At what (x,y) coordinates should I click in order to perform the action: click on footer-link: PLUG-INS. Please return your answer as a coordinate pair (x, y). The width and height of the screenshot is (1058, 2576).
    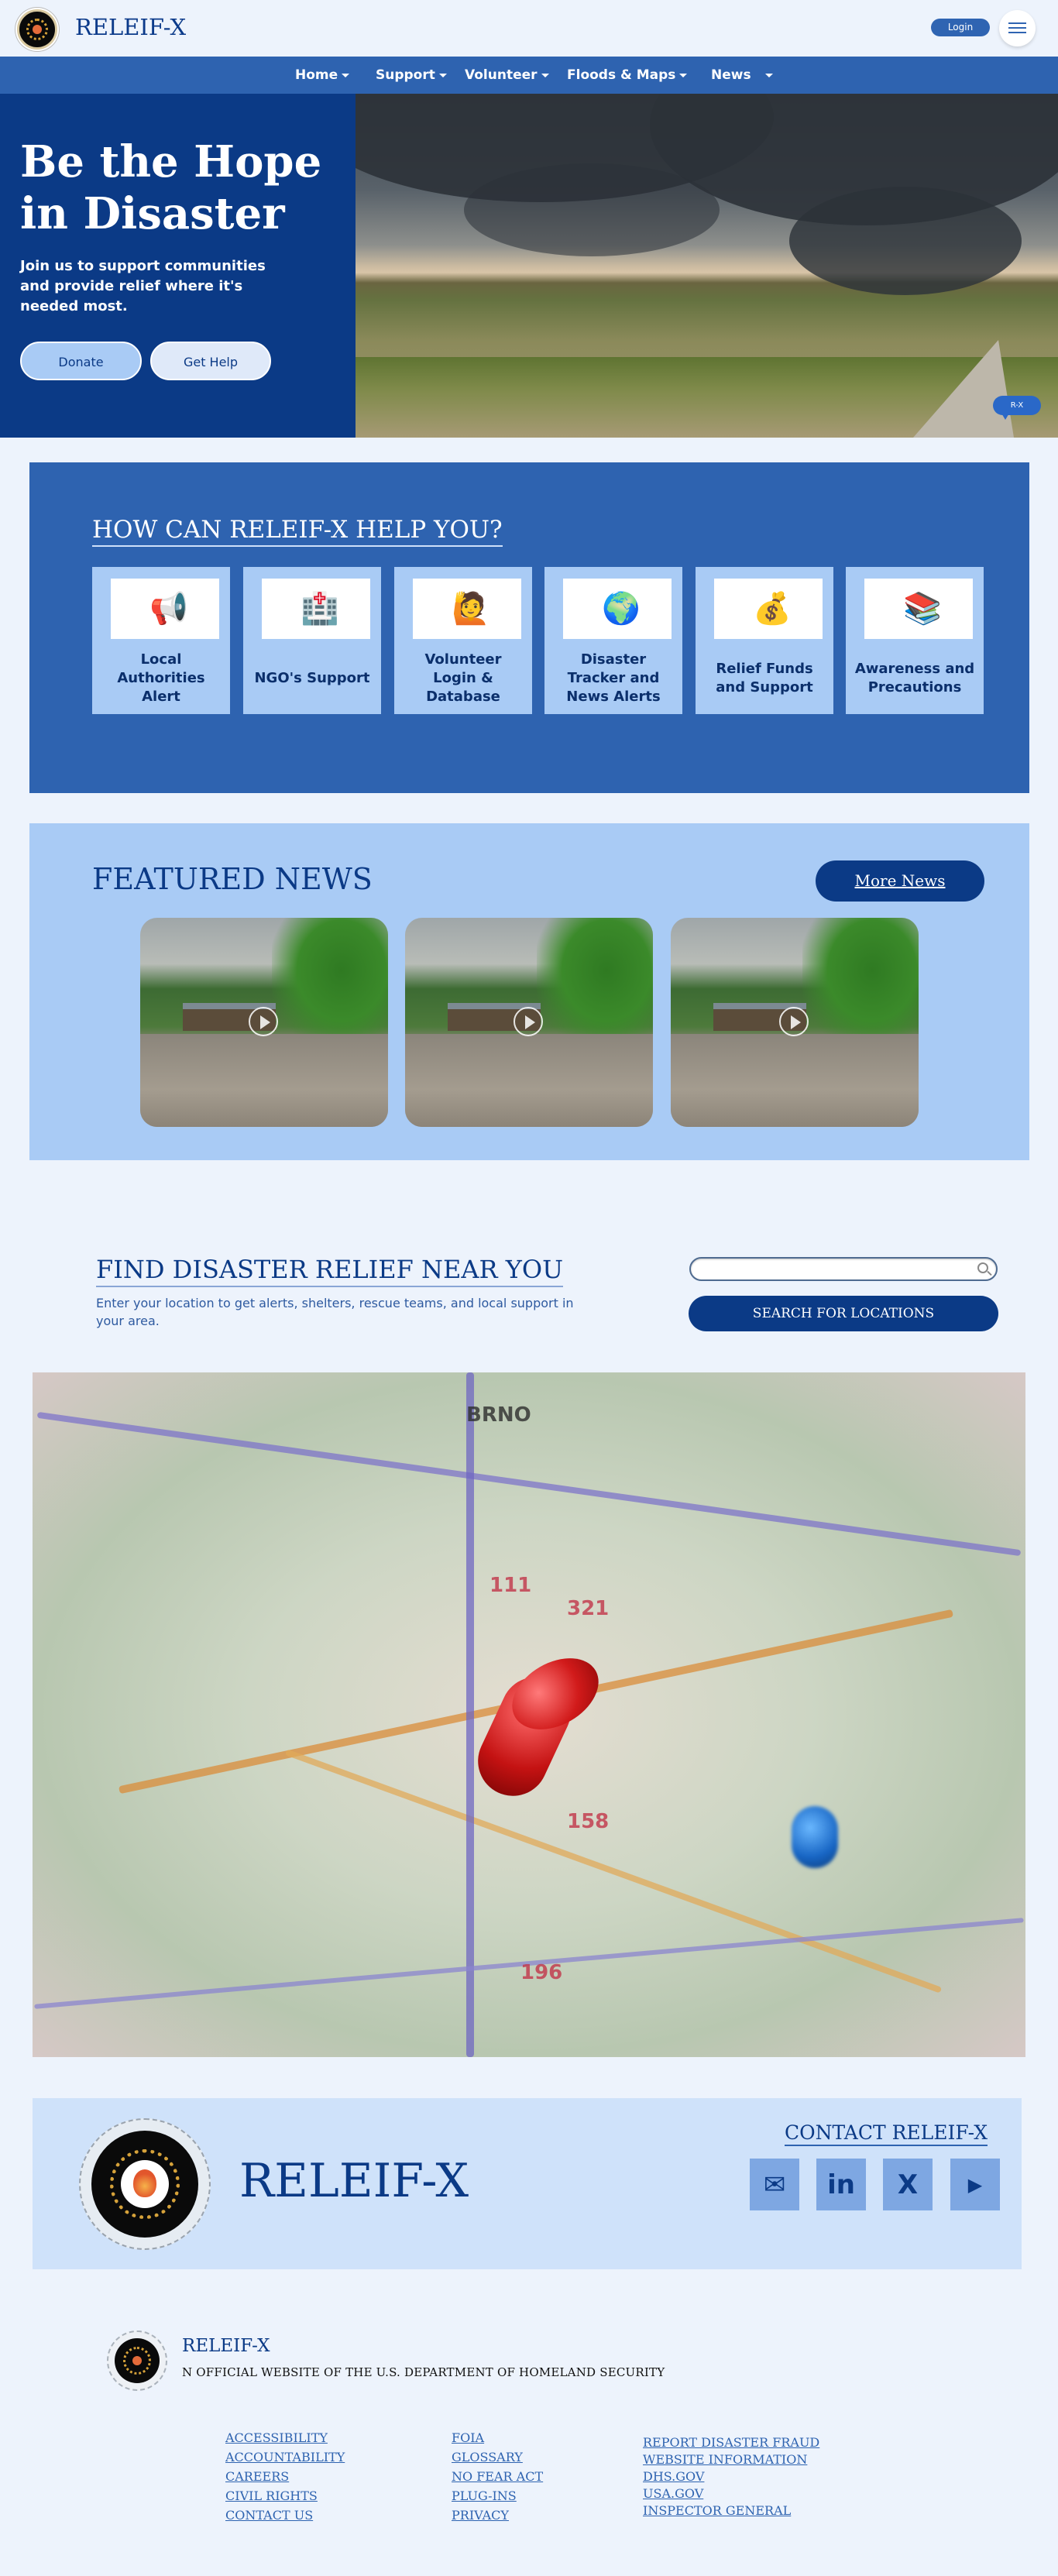
    Looking at the image, I should click on (497, 2496).